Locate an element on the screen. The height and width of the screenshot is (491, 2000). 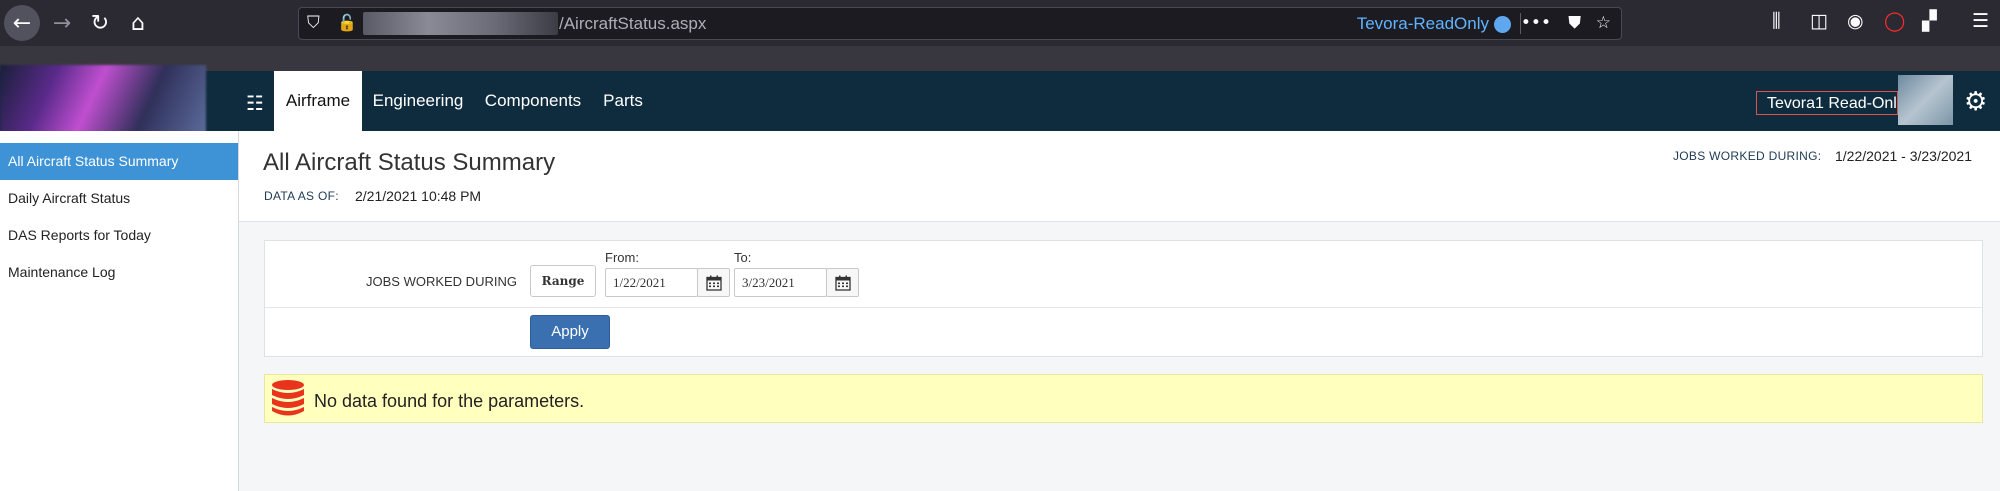
jobs-worked-label: JOBS WORKED DURING: is located at coordinates (1747, 156).